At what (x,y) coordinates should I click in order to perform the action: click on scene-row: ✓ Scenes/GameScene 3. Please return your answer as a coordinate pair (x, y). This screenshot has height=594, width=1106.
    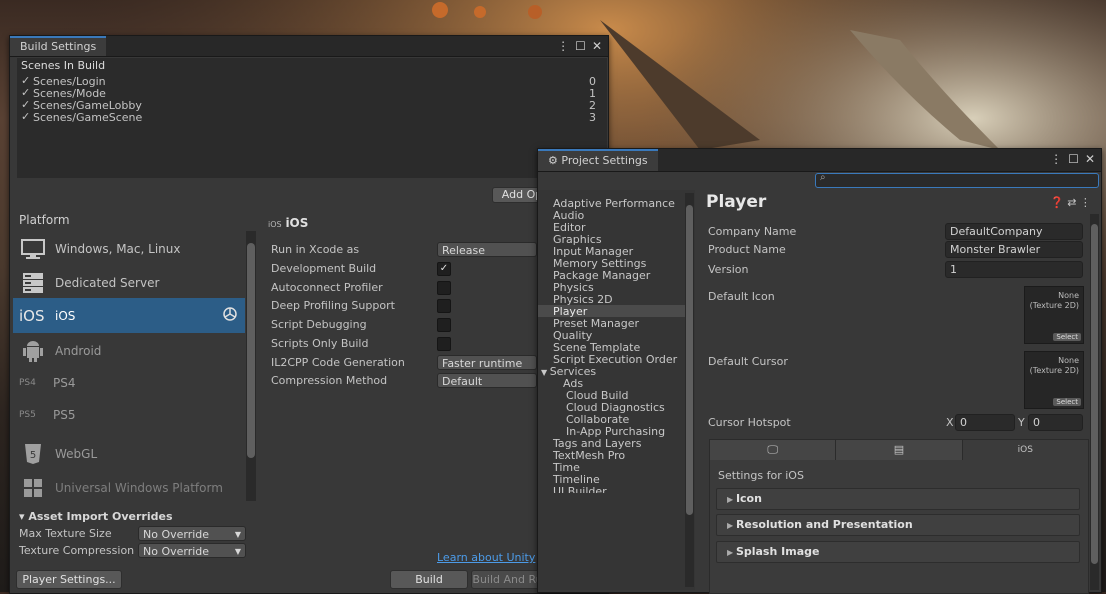
    Looking at the image, I should click on (312, 117).